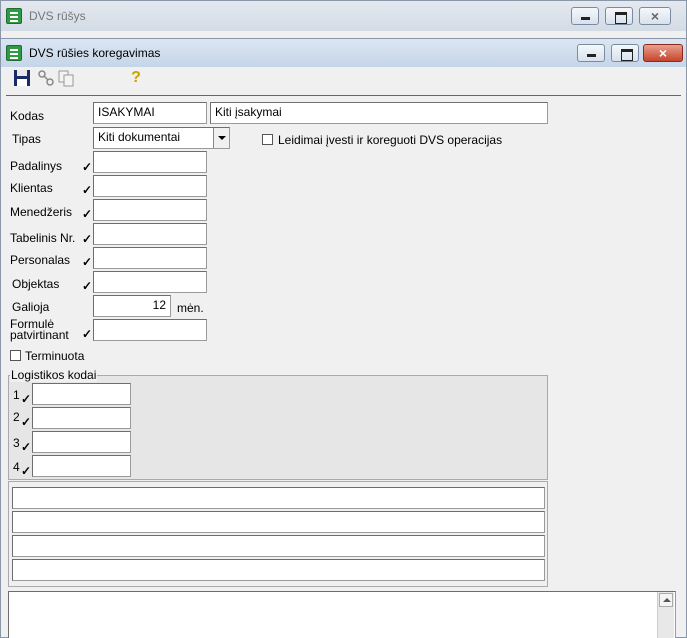 The width and height of the screenshot is (687, 638). I want to click on tipas-select: Kiti dokumentai, so click(161, 138).